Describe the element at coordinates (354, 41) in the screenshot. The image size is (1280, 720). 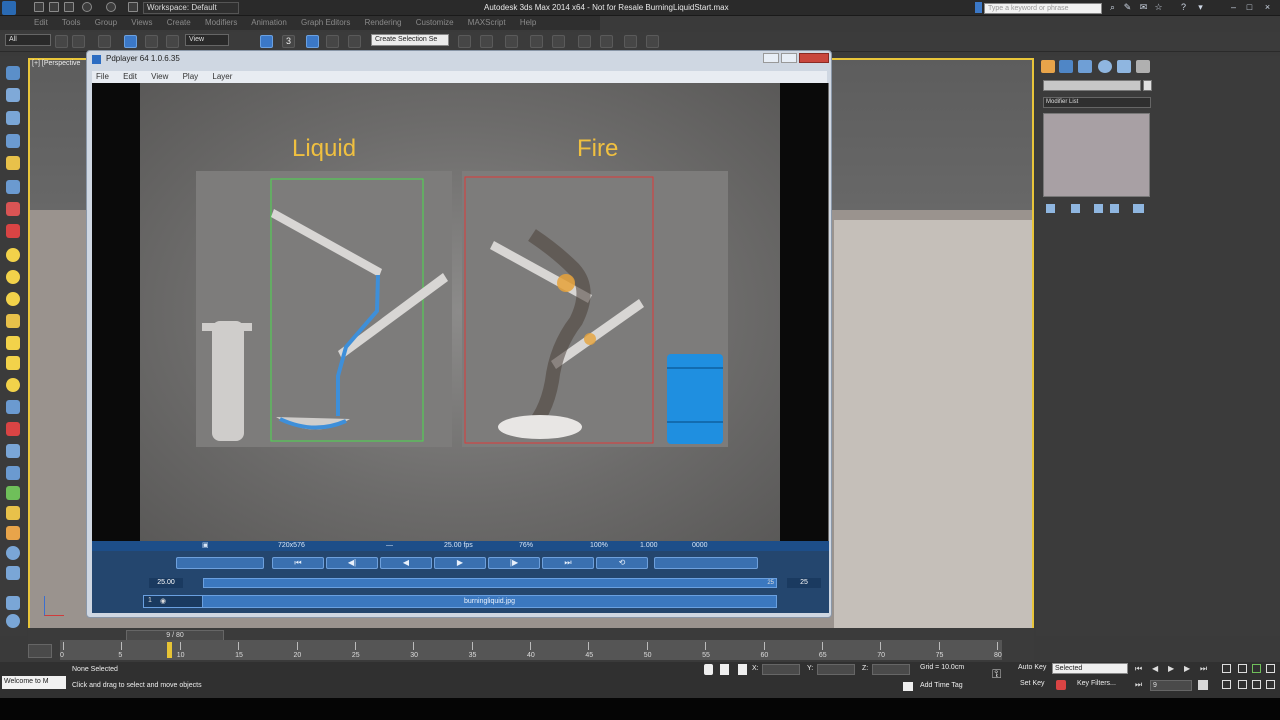
I see `spinner-snap-button` at that location.